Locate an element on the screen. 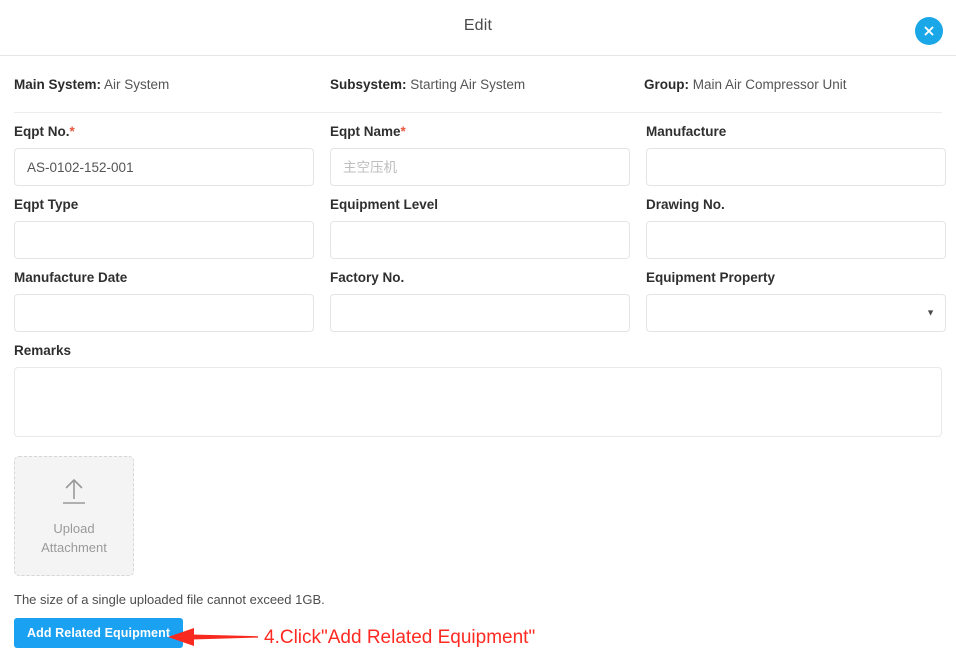 This screenshot has width=956, height=667. upload-text-line2: Attachment is located at coordinates (74, 547).